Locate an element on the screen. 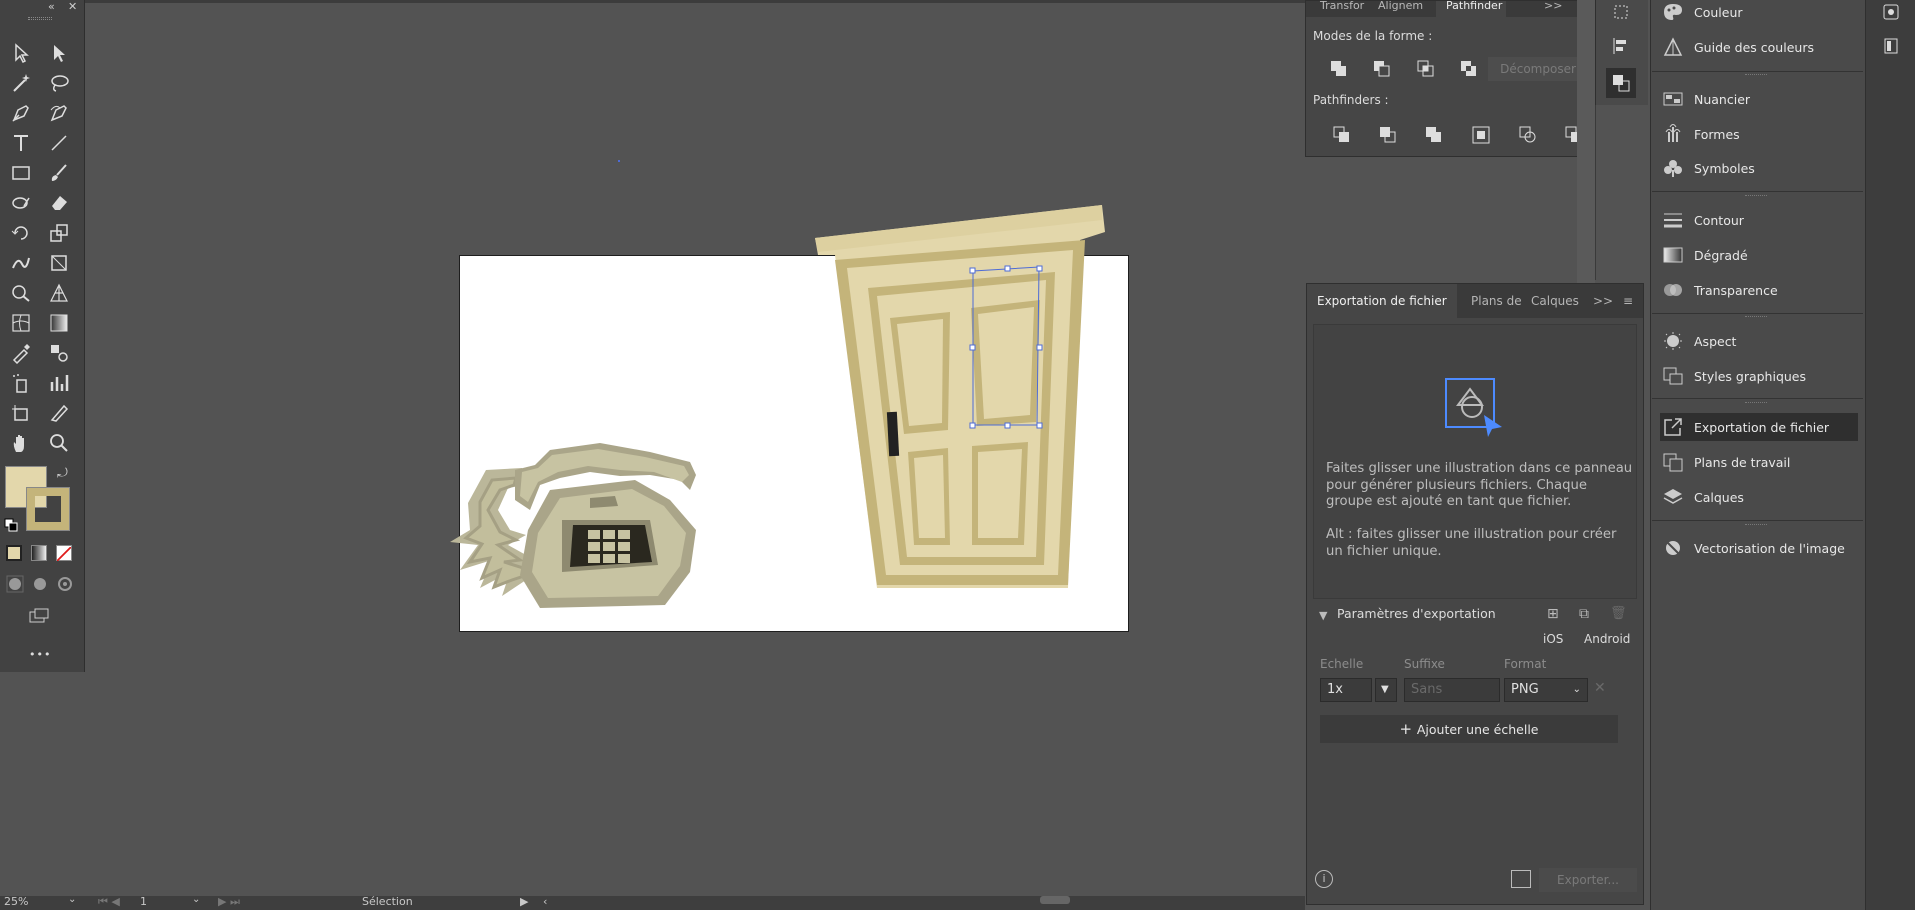 The image size is (1915, 910). align-panel-icon is located at coordinates (1621, 46).